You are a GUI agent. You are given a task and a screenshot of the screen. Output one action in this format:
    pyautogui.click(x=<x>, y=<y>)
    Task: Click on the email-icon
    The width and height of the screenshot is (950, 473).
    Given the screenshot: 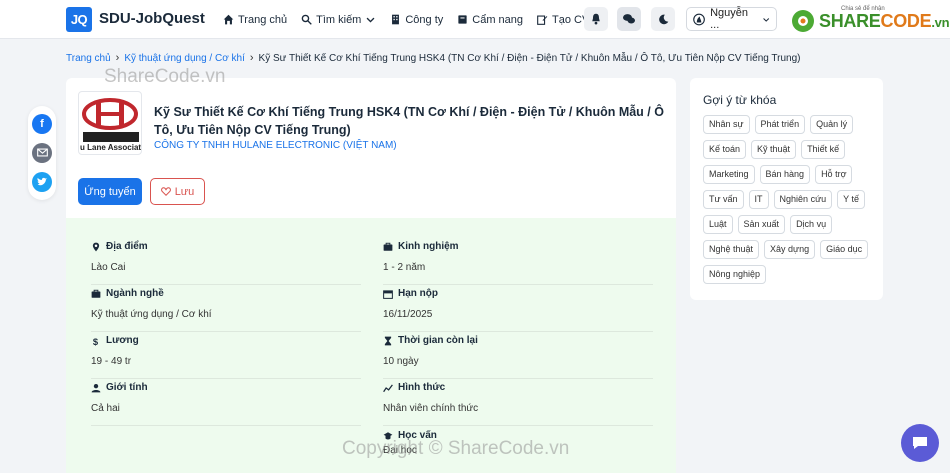 What is the action you would take?
    pyautogui.click(x=42, y=152)
    